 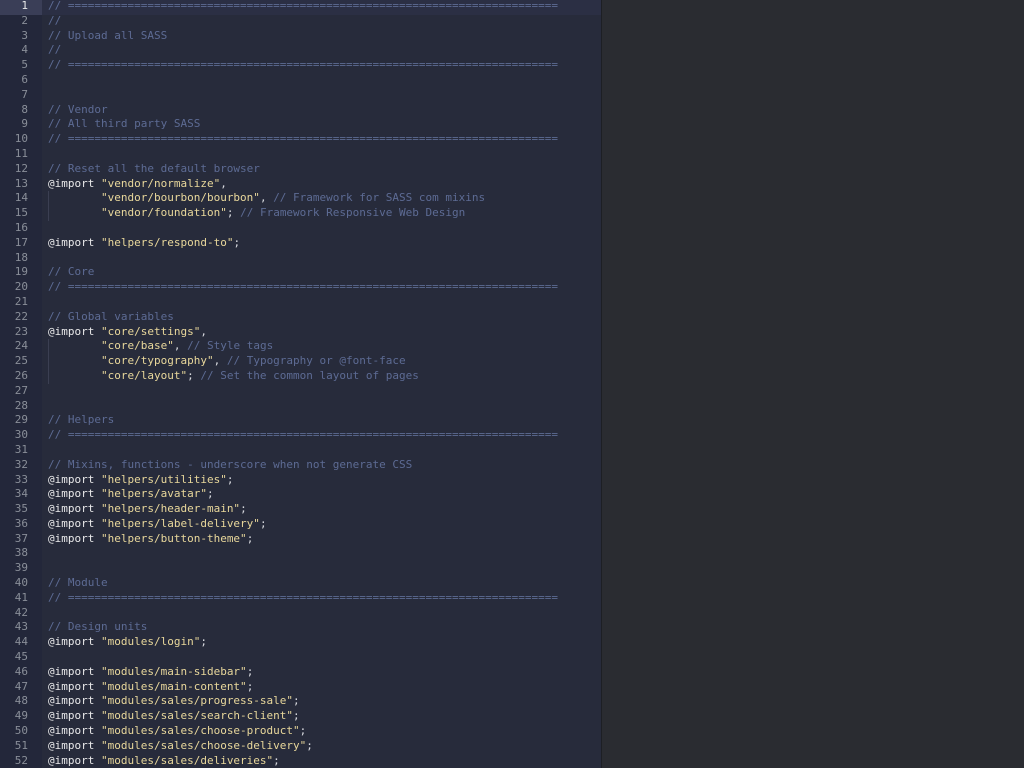 I want to click on code-line: 45, so click(x=300, y=657).